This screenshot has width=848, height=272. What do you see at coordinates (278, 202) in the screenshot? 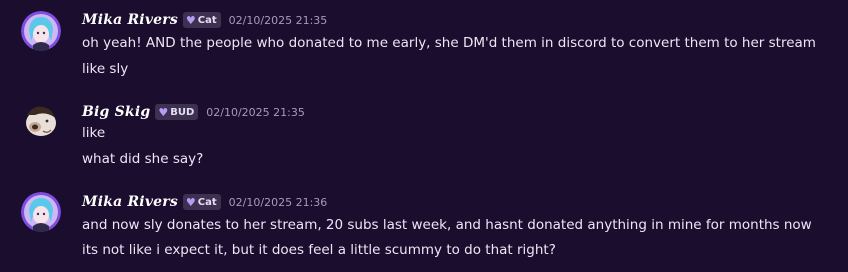
I see `timestamp: 02/10/2025 21:36` at bounding box center [278, 202].